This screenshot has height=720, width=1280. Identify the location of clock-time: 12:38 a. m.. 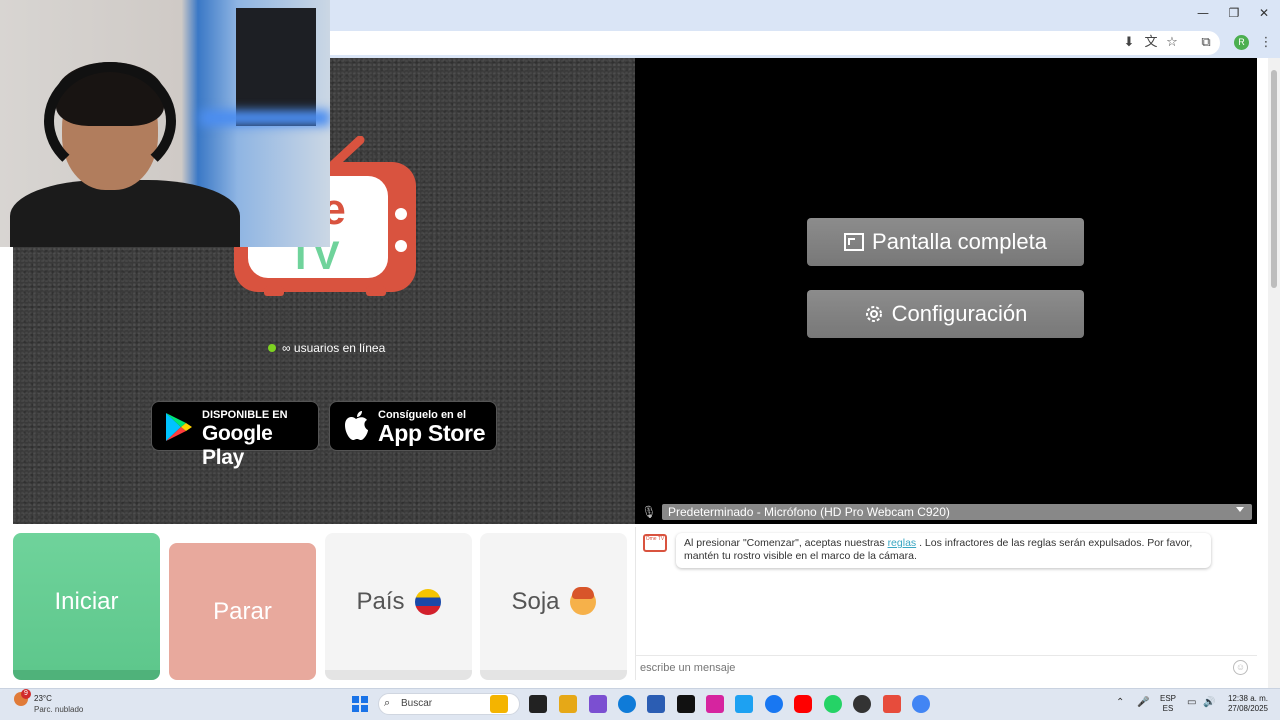
(1247, 698).